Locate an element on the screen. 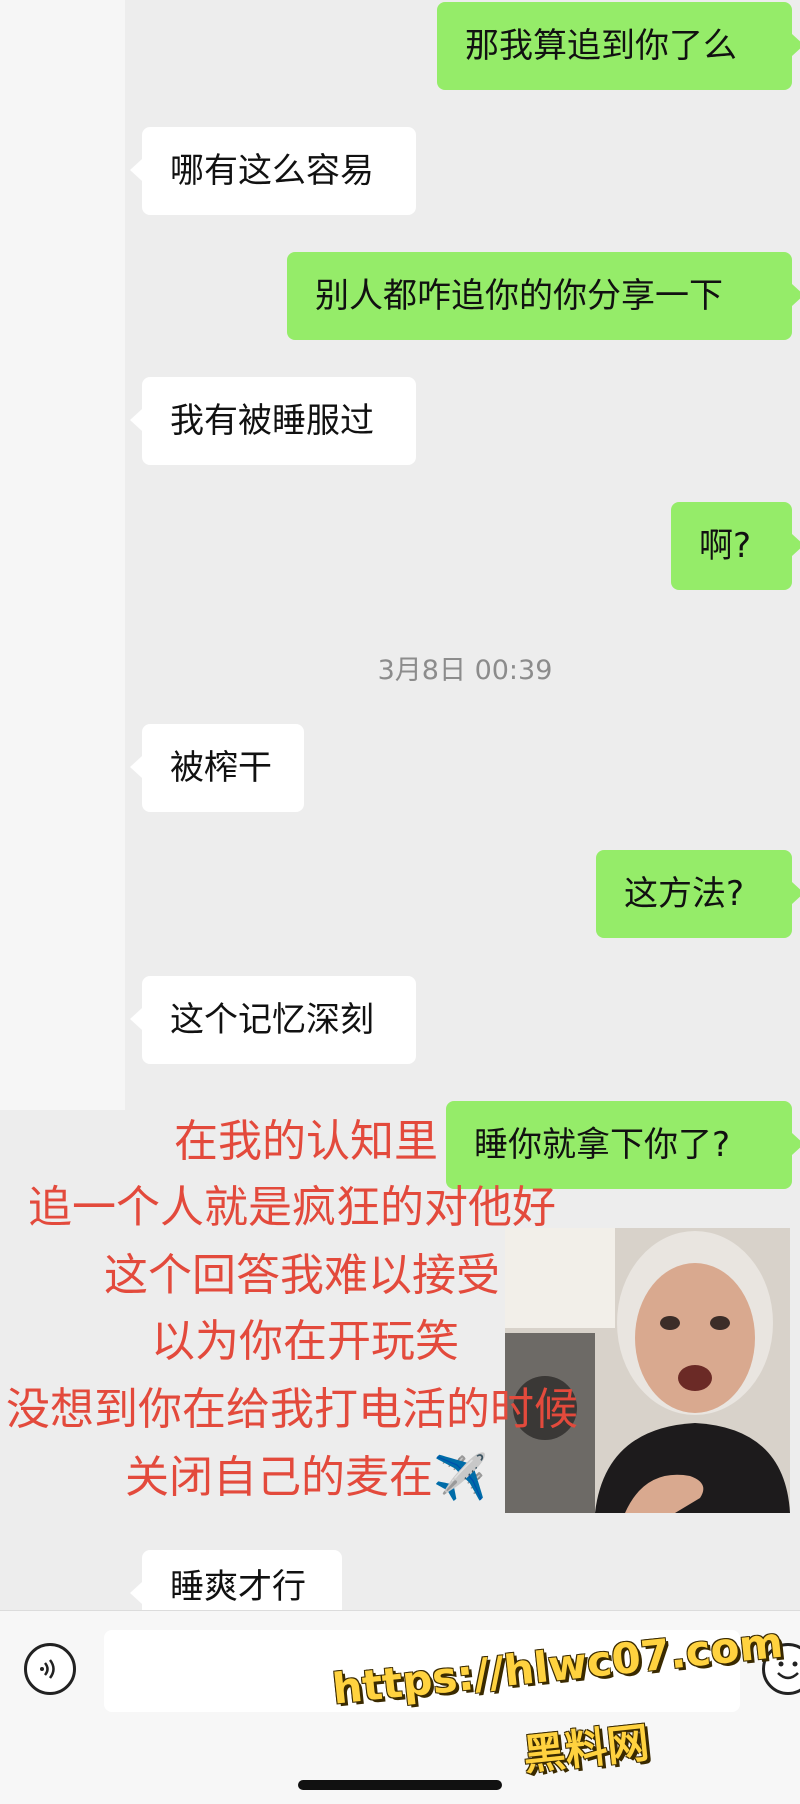 The image size is (800, 1804). message-text: 这个记忆深刻 is located at coordinates (272, 1020).